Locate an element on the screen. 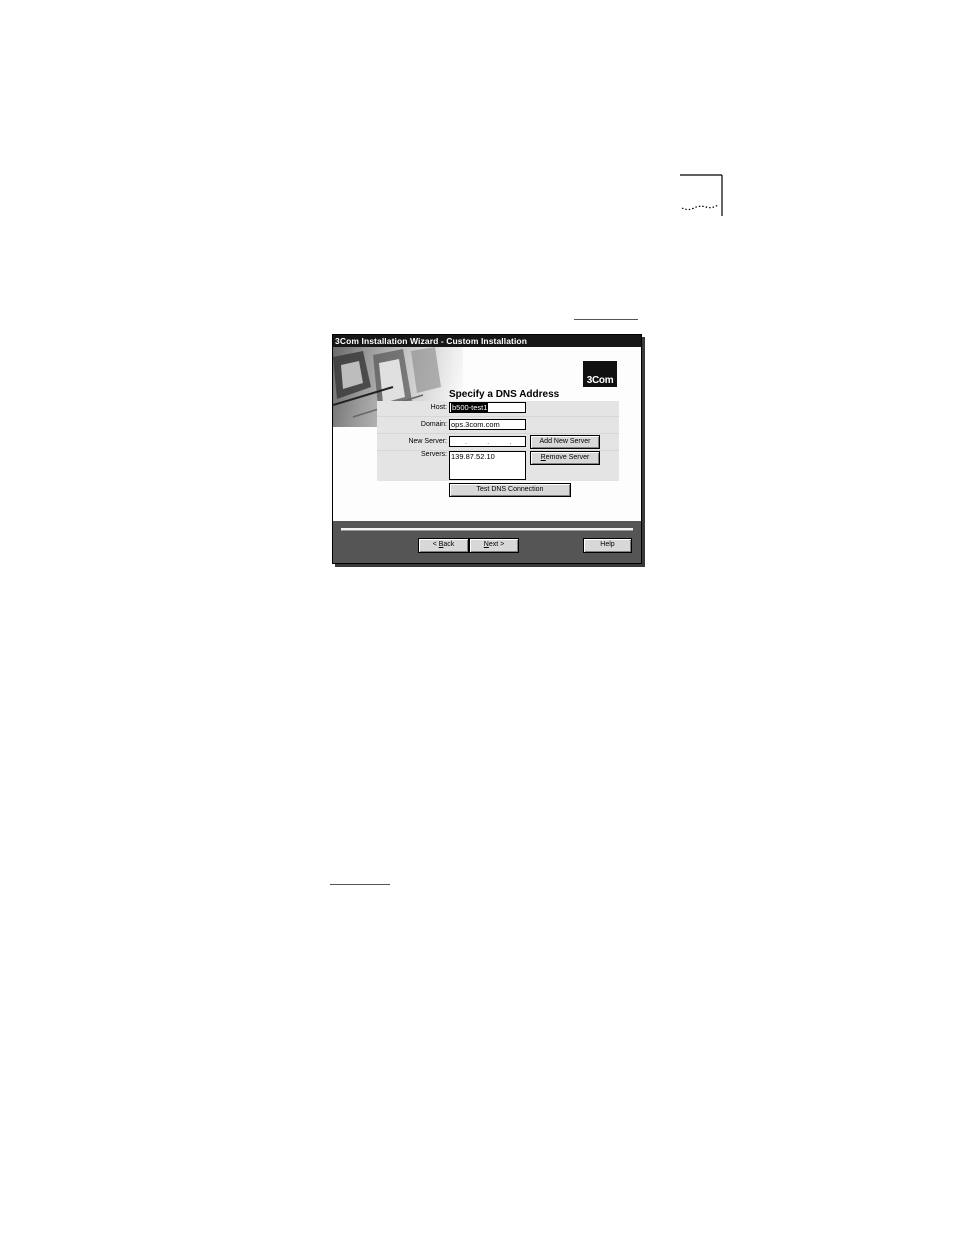 The width and height of the screenshot is (954, 1235). footer-separator is located at coordinates (487, 529).